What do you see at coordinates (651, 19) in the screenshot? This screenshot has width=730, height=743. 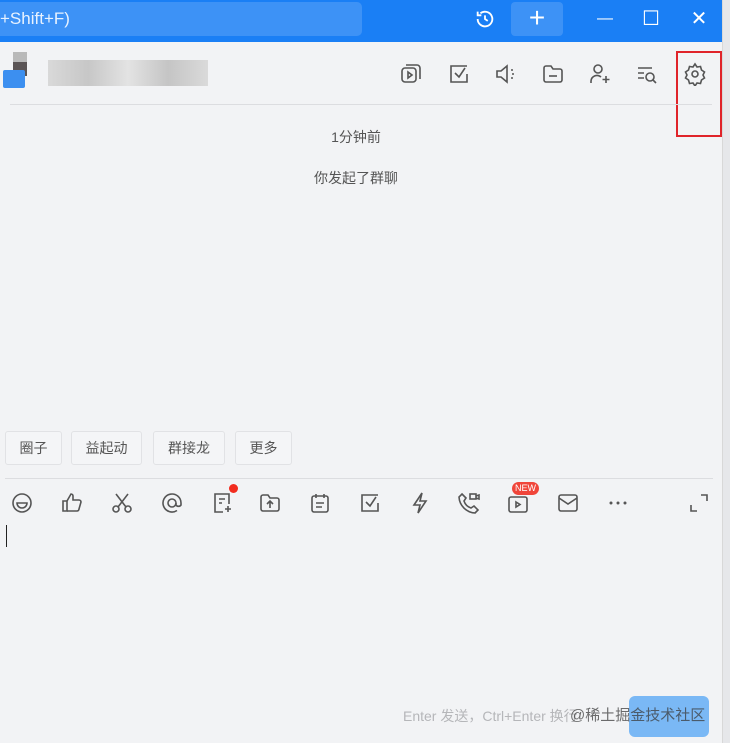 I see `maximize-button: ☐` at bounding box center [651, 19].